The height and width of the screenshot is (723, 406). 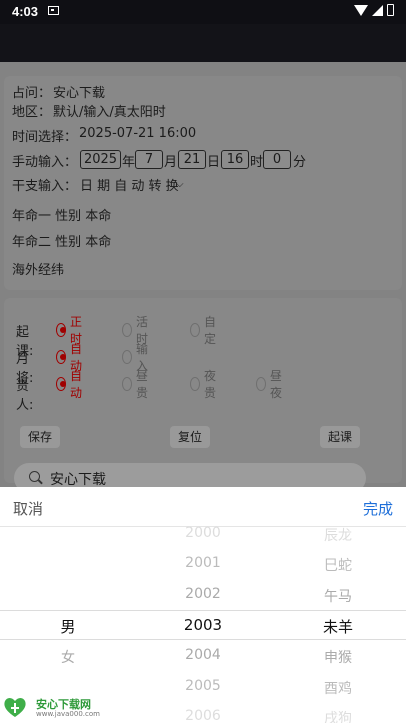 I want to click on zodiac-option-selected: 未羊, so click(x=338, y=626).